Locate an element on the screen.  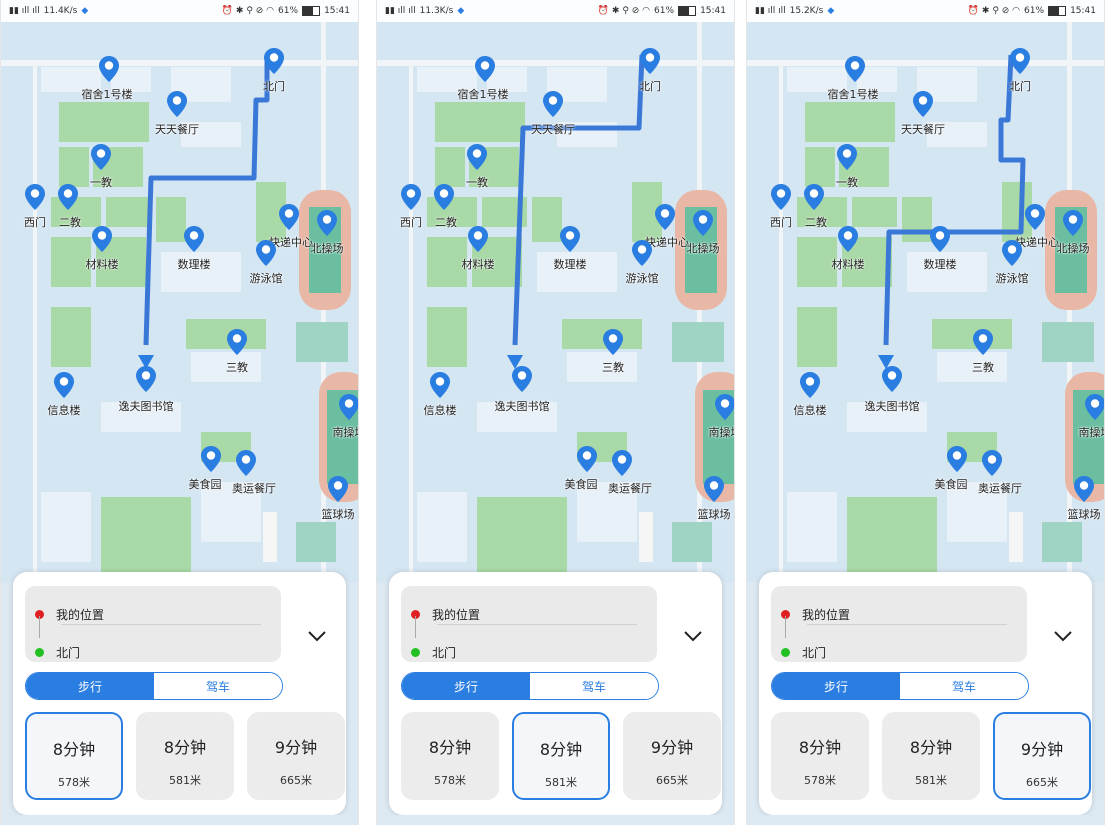
place-label: 篮球场 is located at coordinates (714, 514).